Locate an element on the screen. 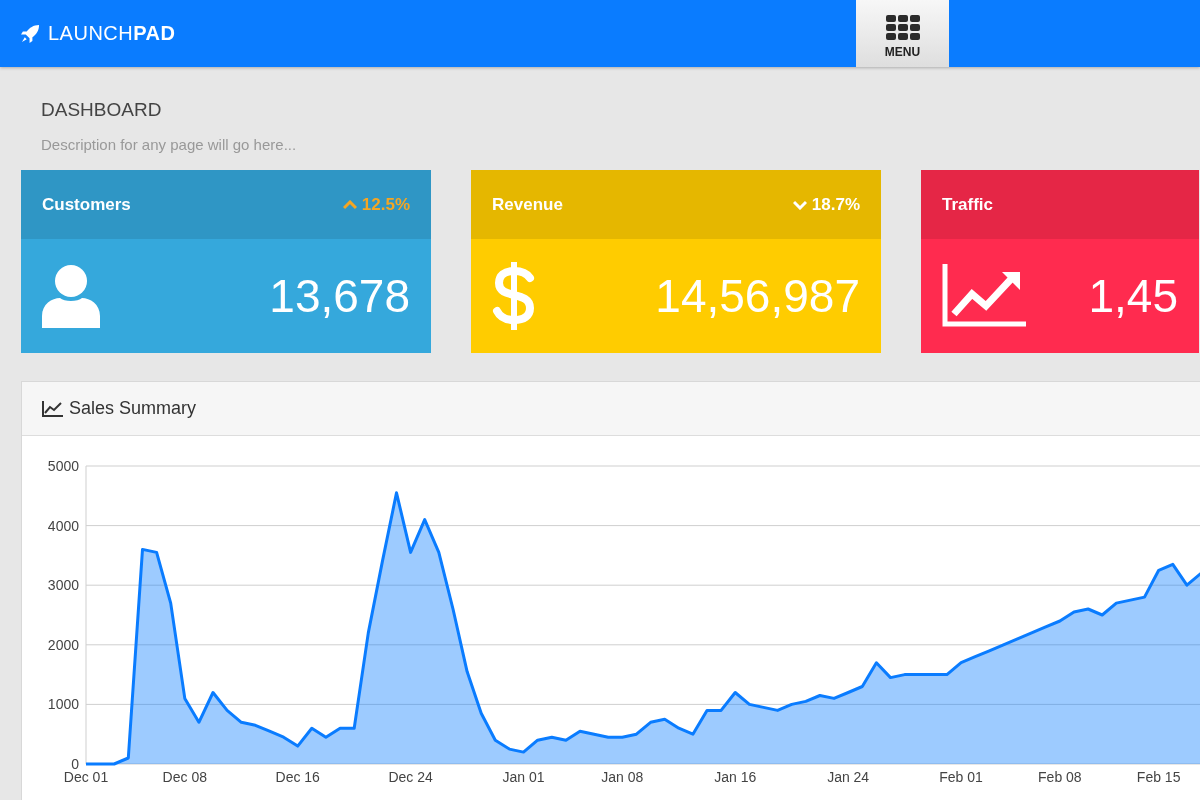 This screenshot has width=1200, height=800. x-axis-label: Dec 01 is located at coordinates (86, 777).